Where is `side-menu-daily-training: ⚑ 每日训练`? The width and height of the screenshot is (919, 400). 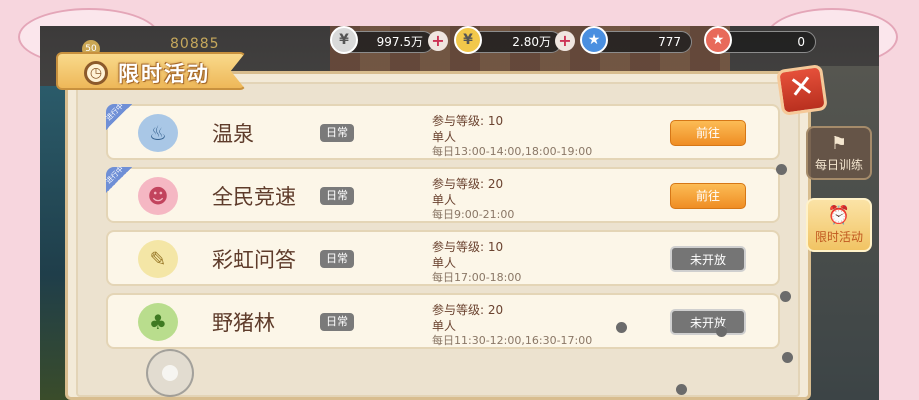
side-menu-daily-training: ⚑ 每日训练 is located at coordinates (839, 153).